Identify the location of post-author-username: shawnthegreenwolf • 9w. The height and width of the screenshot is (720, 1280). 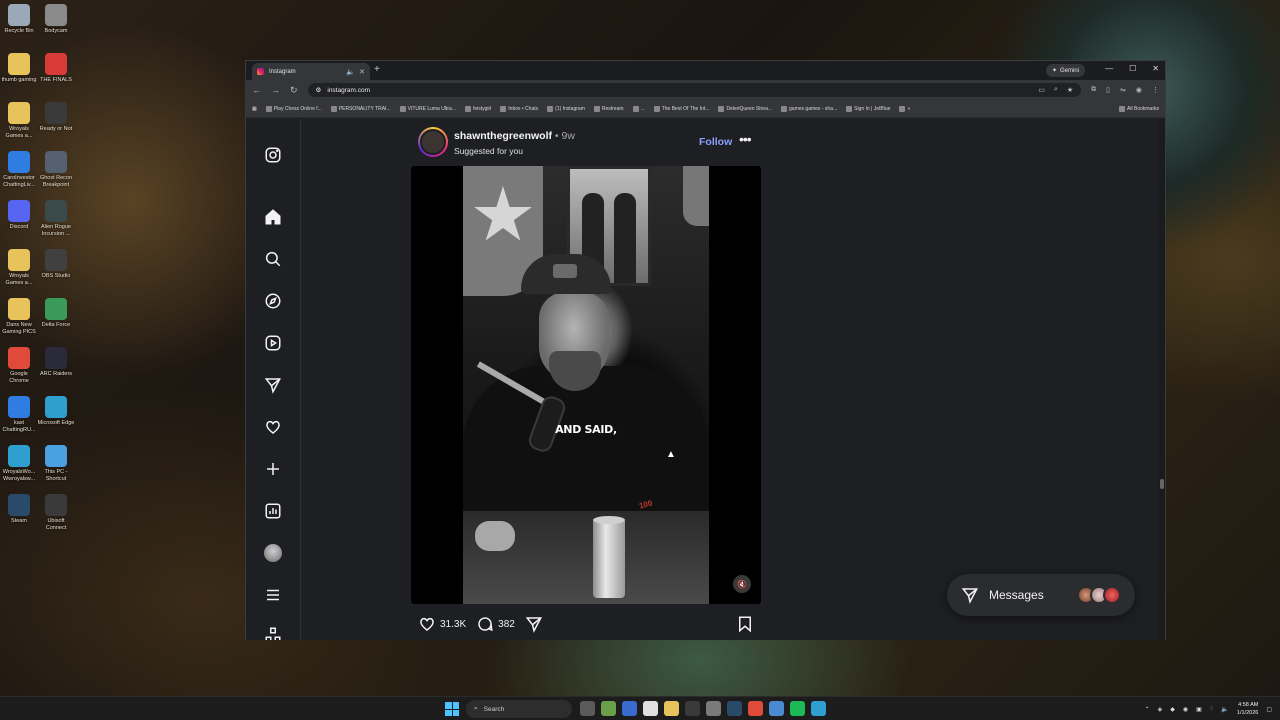
(514, 136).